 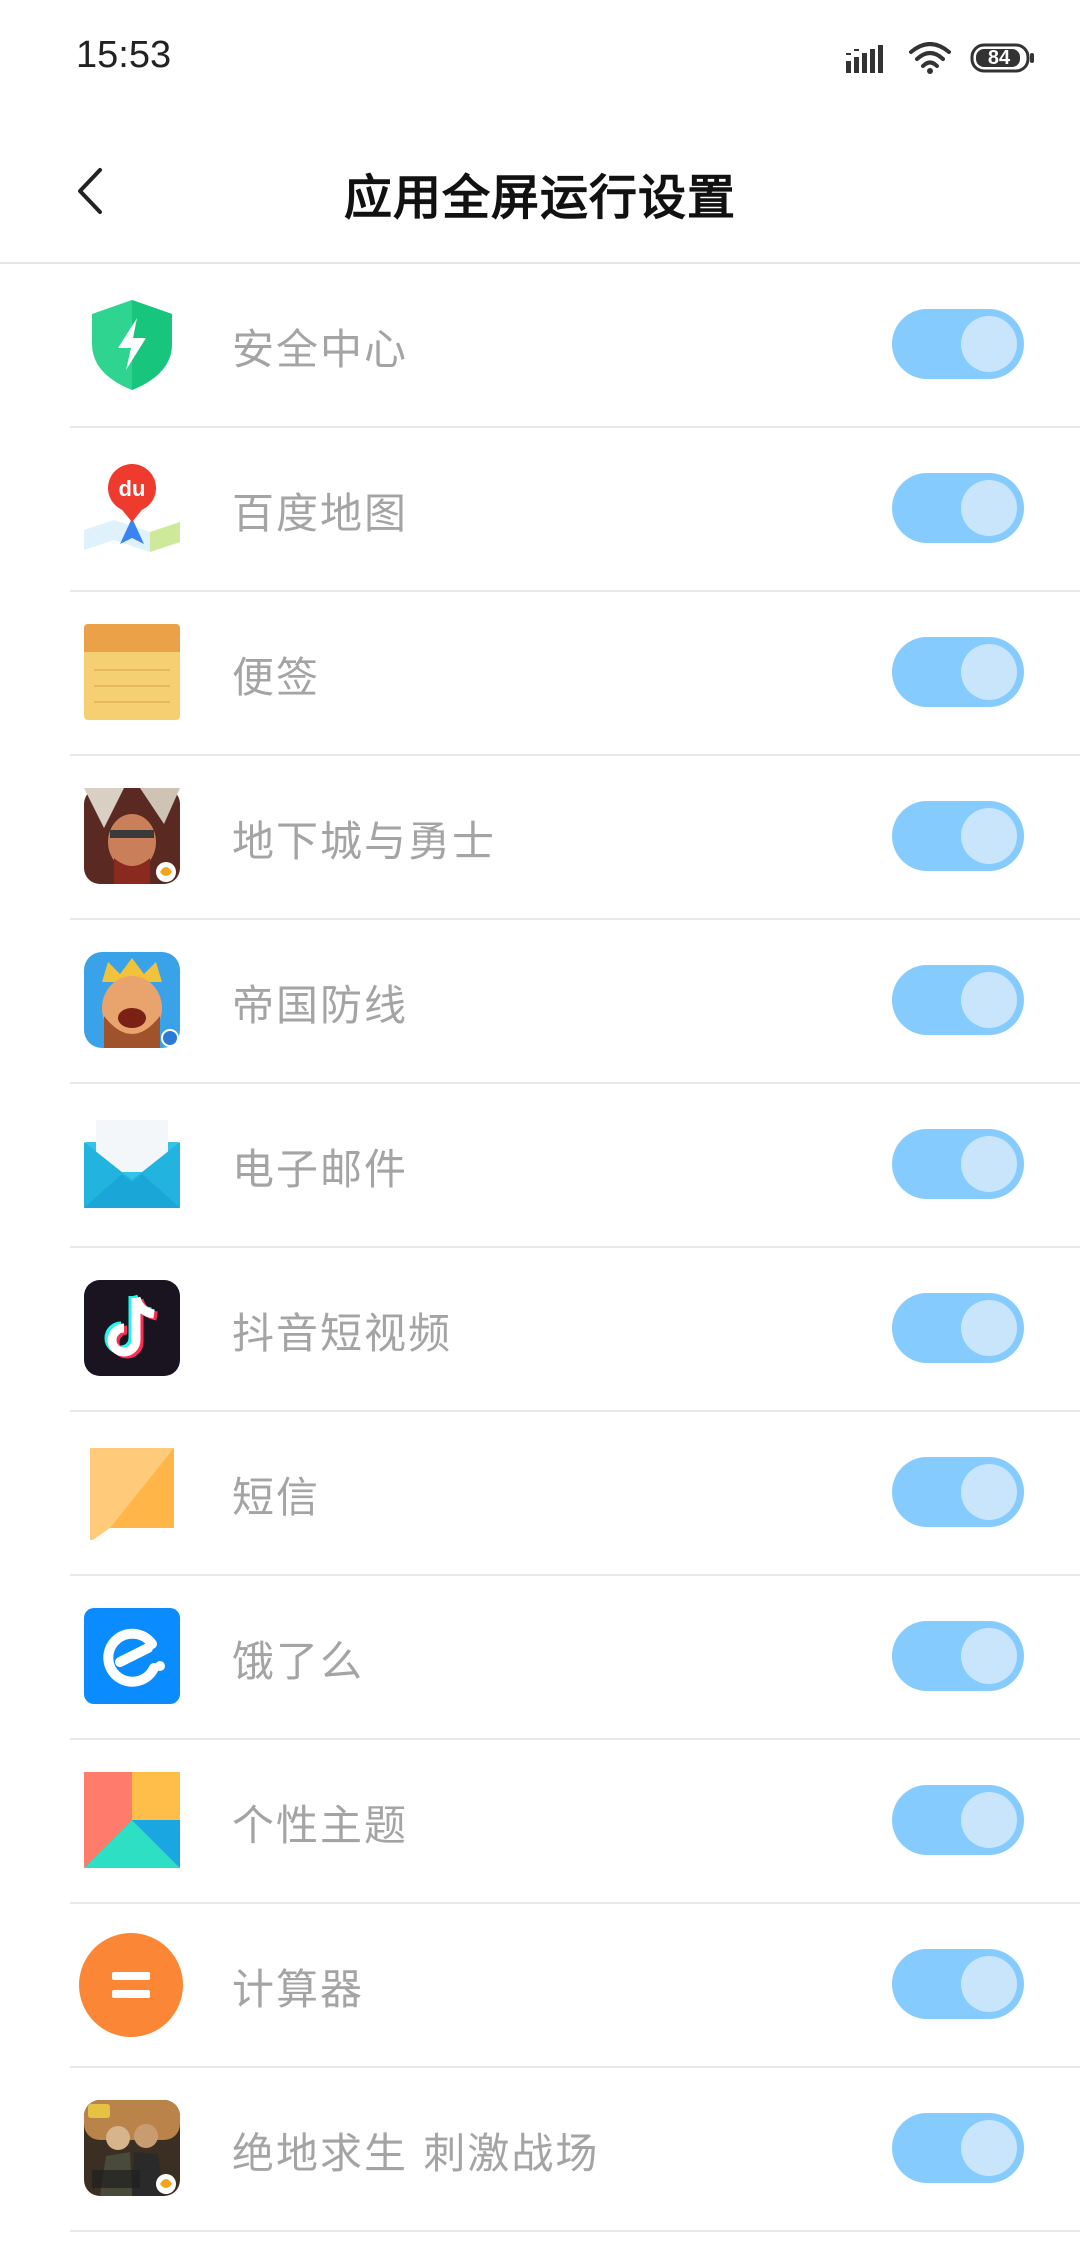 I want to click on list-item: 地下城与勇士, so click(x=540, y=838).